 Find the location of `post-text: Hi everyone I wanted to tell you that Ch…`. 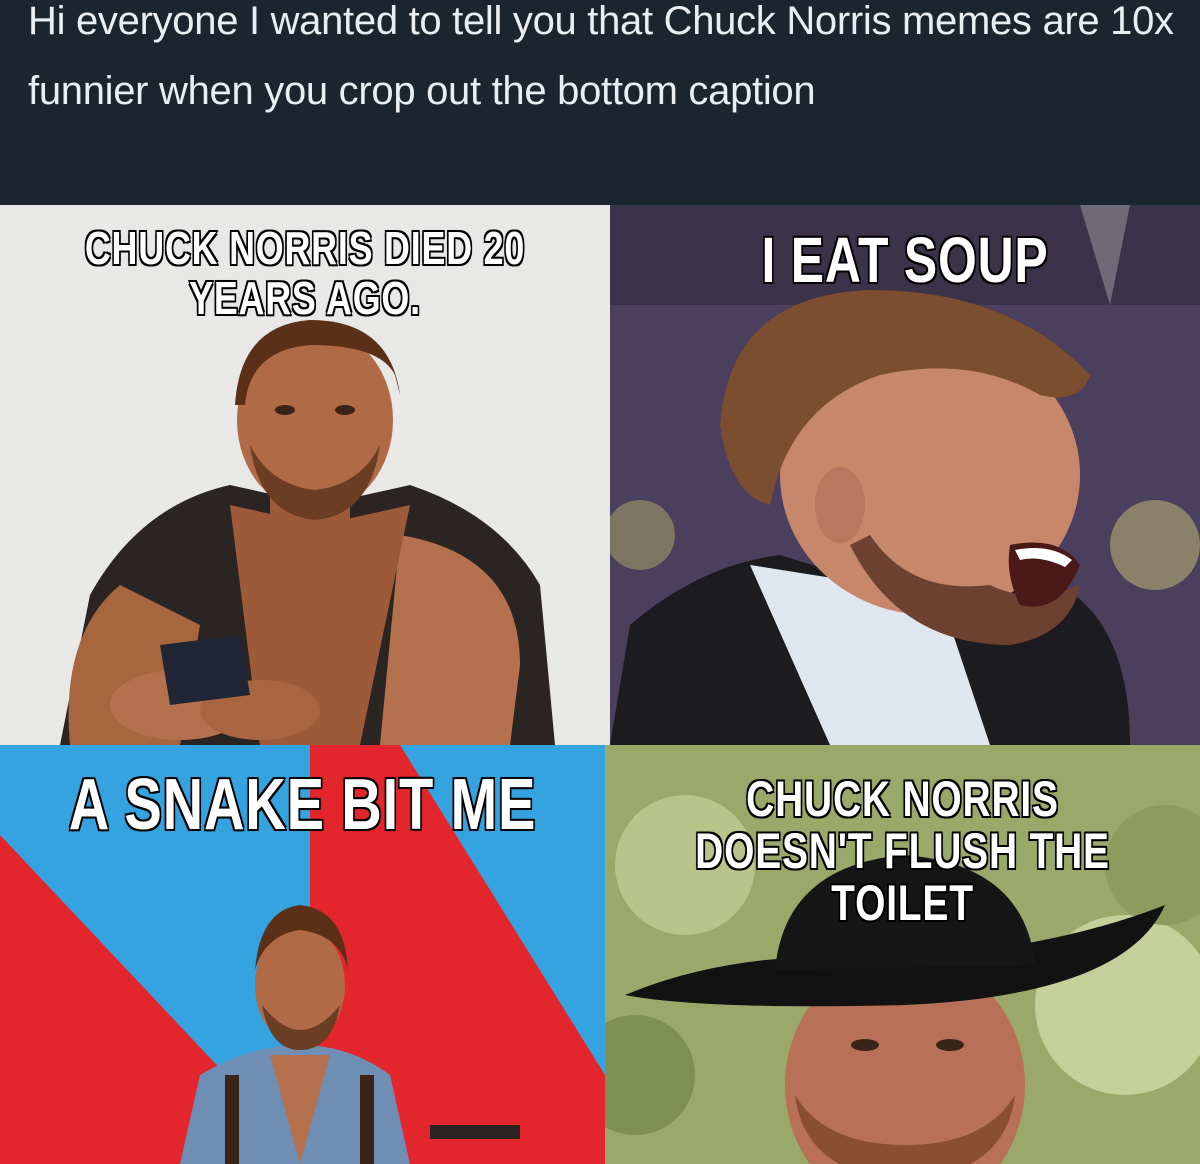

post-text: Hi everyone I wanted to tell you that Ch… is located at coordinates (606, 56).